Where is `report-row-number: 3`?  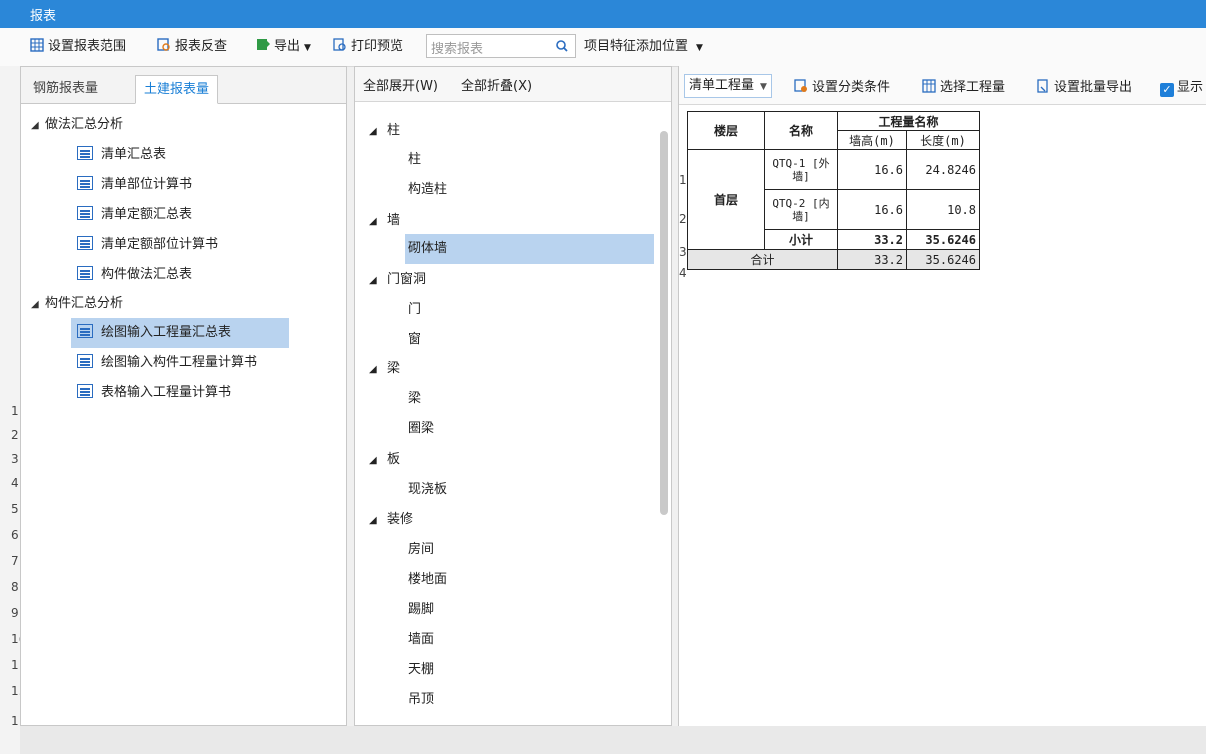
report-row-number: 3 is located at coordinates (683, 252).